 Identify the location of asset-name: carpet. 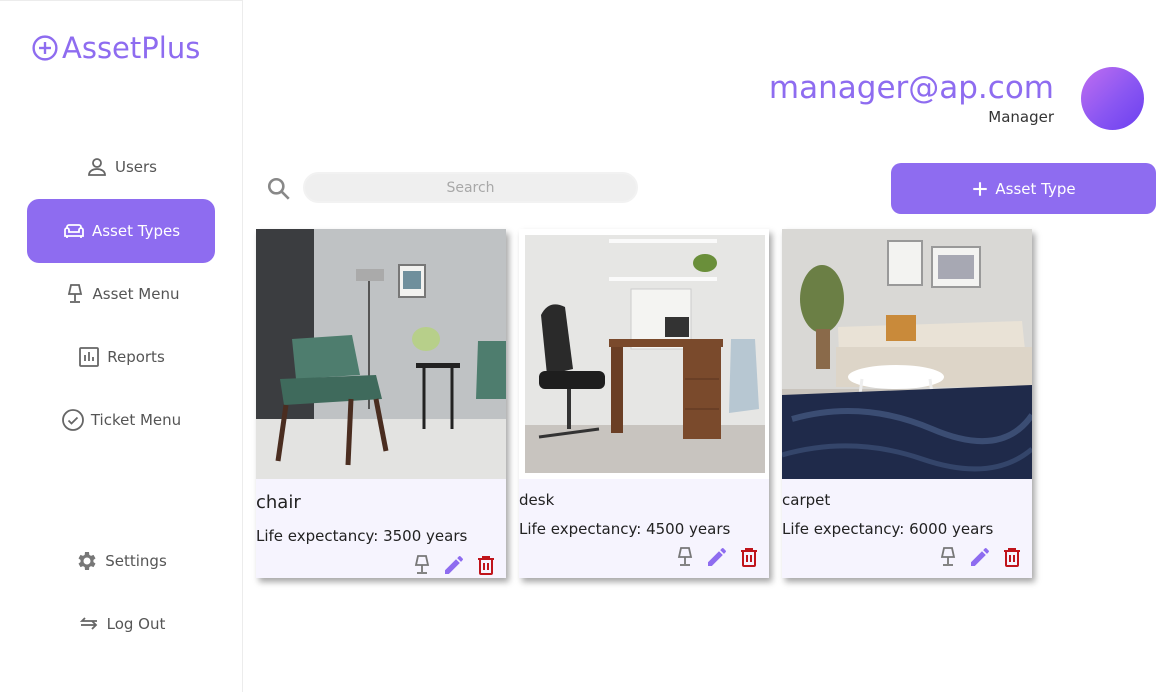
(806, 500).